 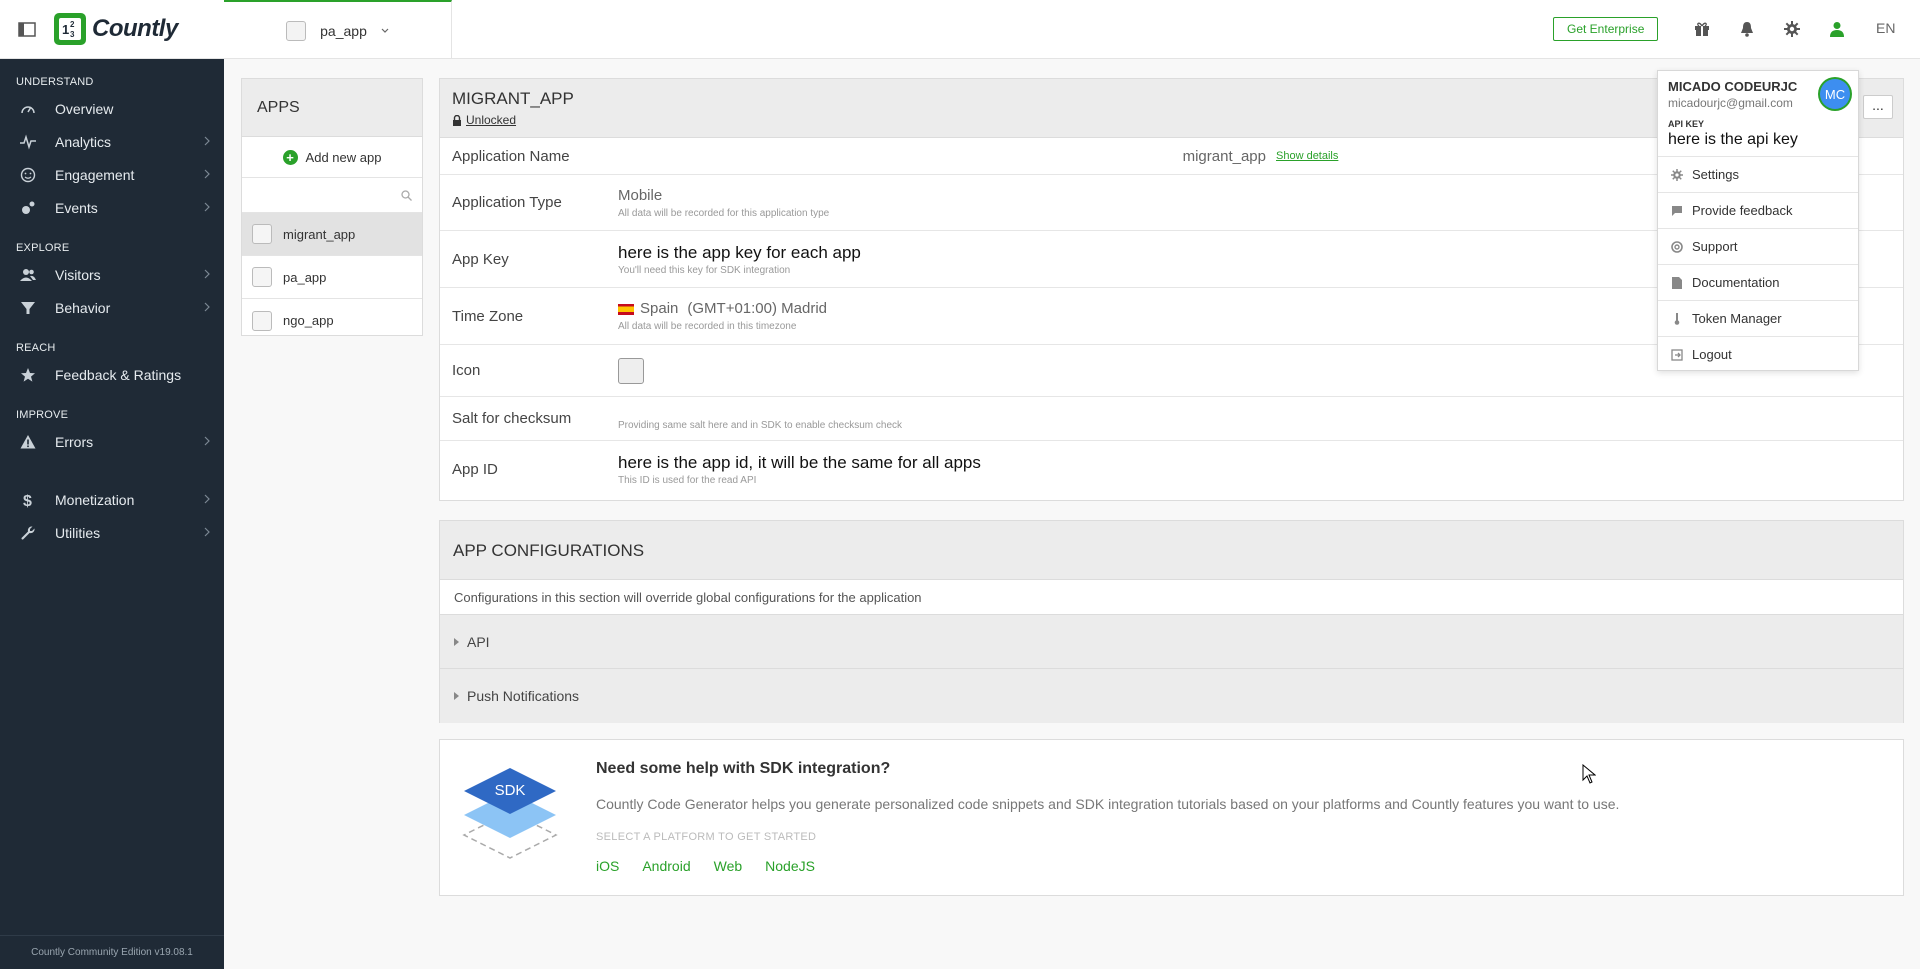 What do you see at coordinates (112, 141) in the screenshot?
I see `sidebar-item-analytics: Analytics` at bounding box center [112, 141].